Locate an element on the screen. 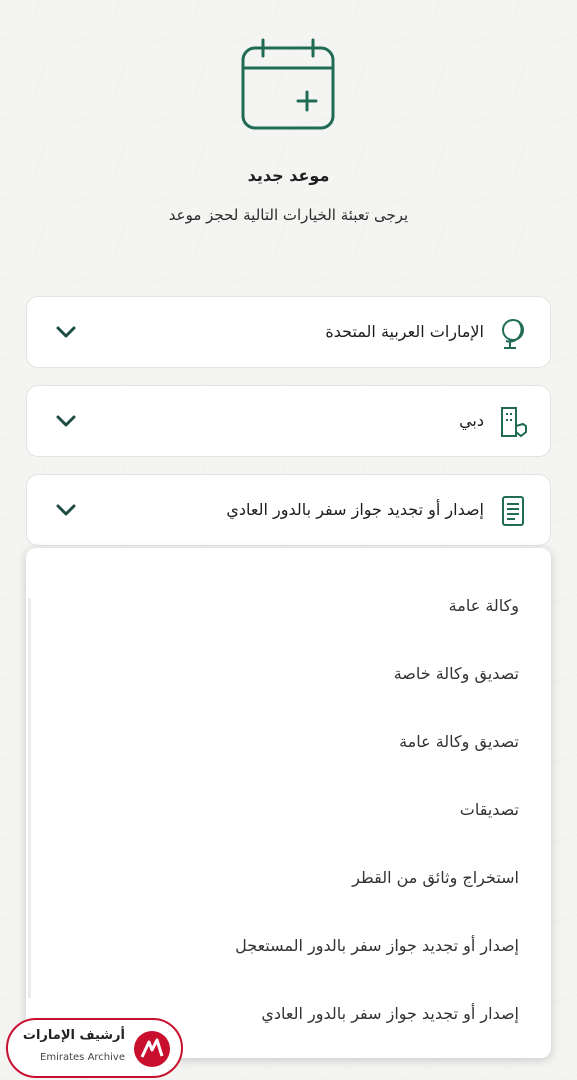 This screenshot has height=1080, width=577. dropdown-option: تصديق وكالة خاصة is located at coordinates (456, 673).